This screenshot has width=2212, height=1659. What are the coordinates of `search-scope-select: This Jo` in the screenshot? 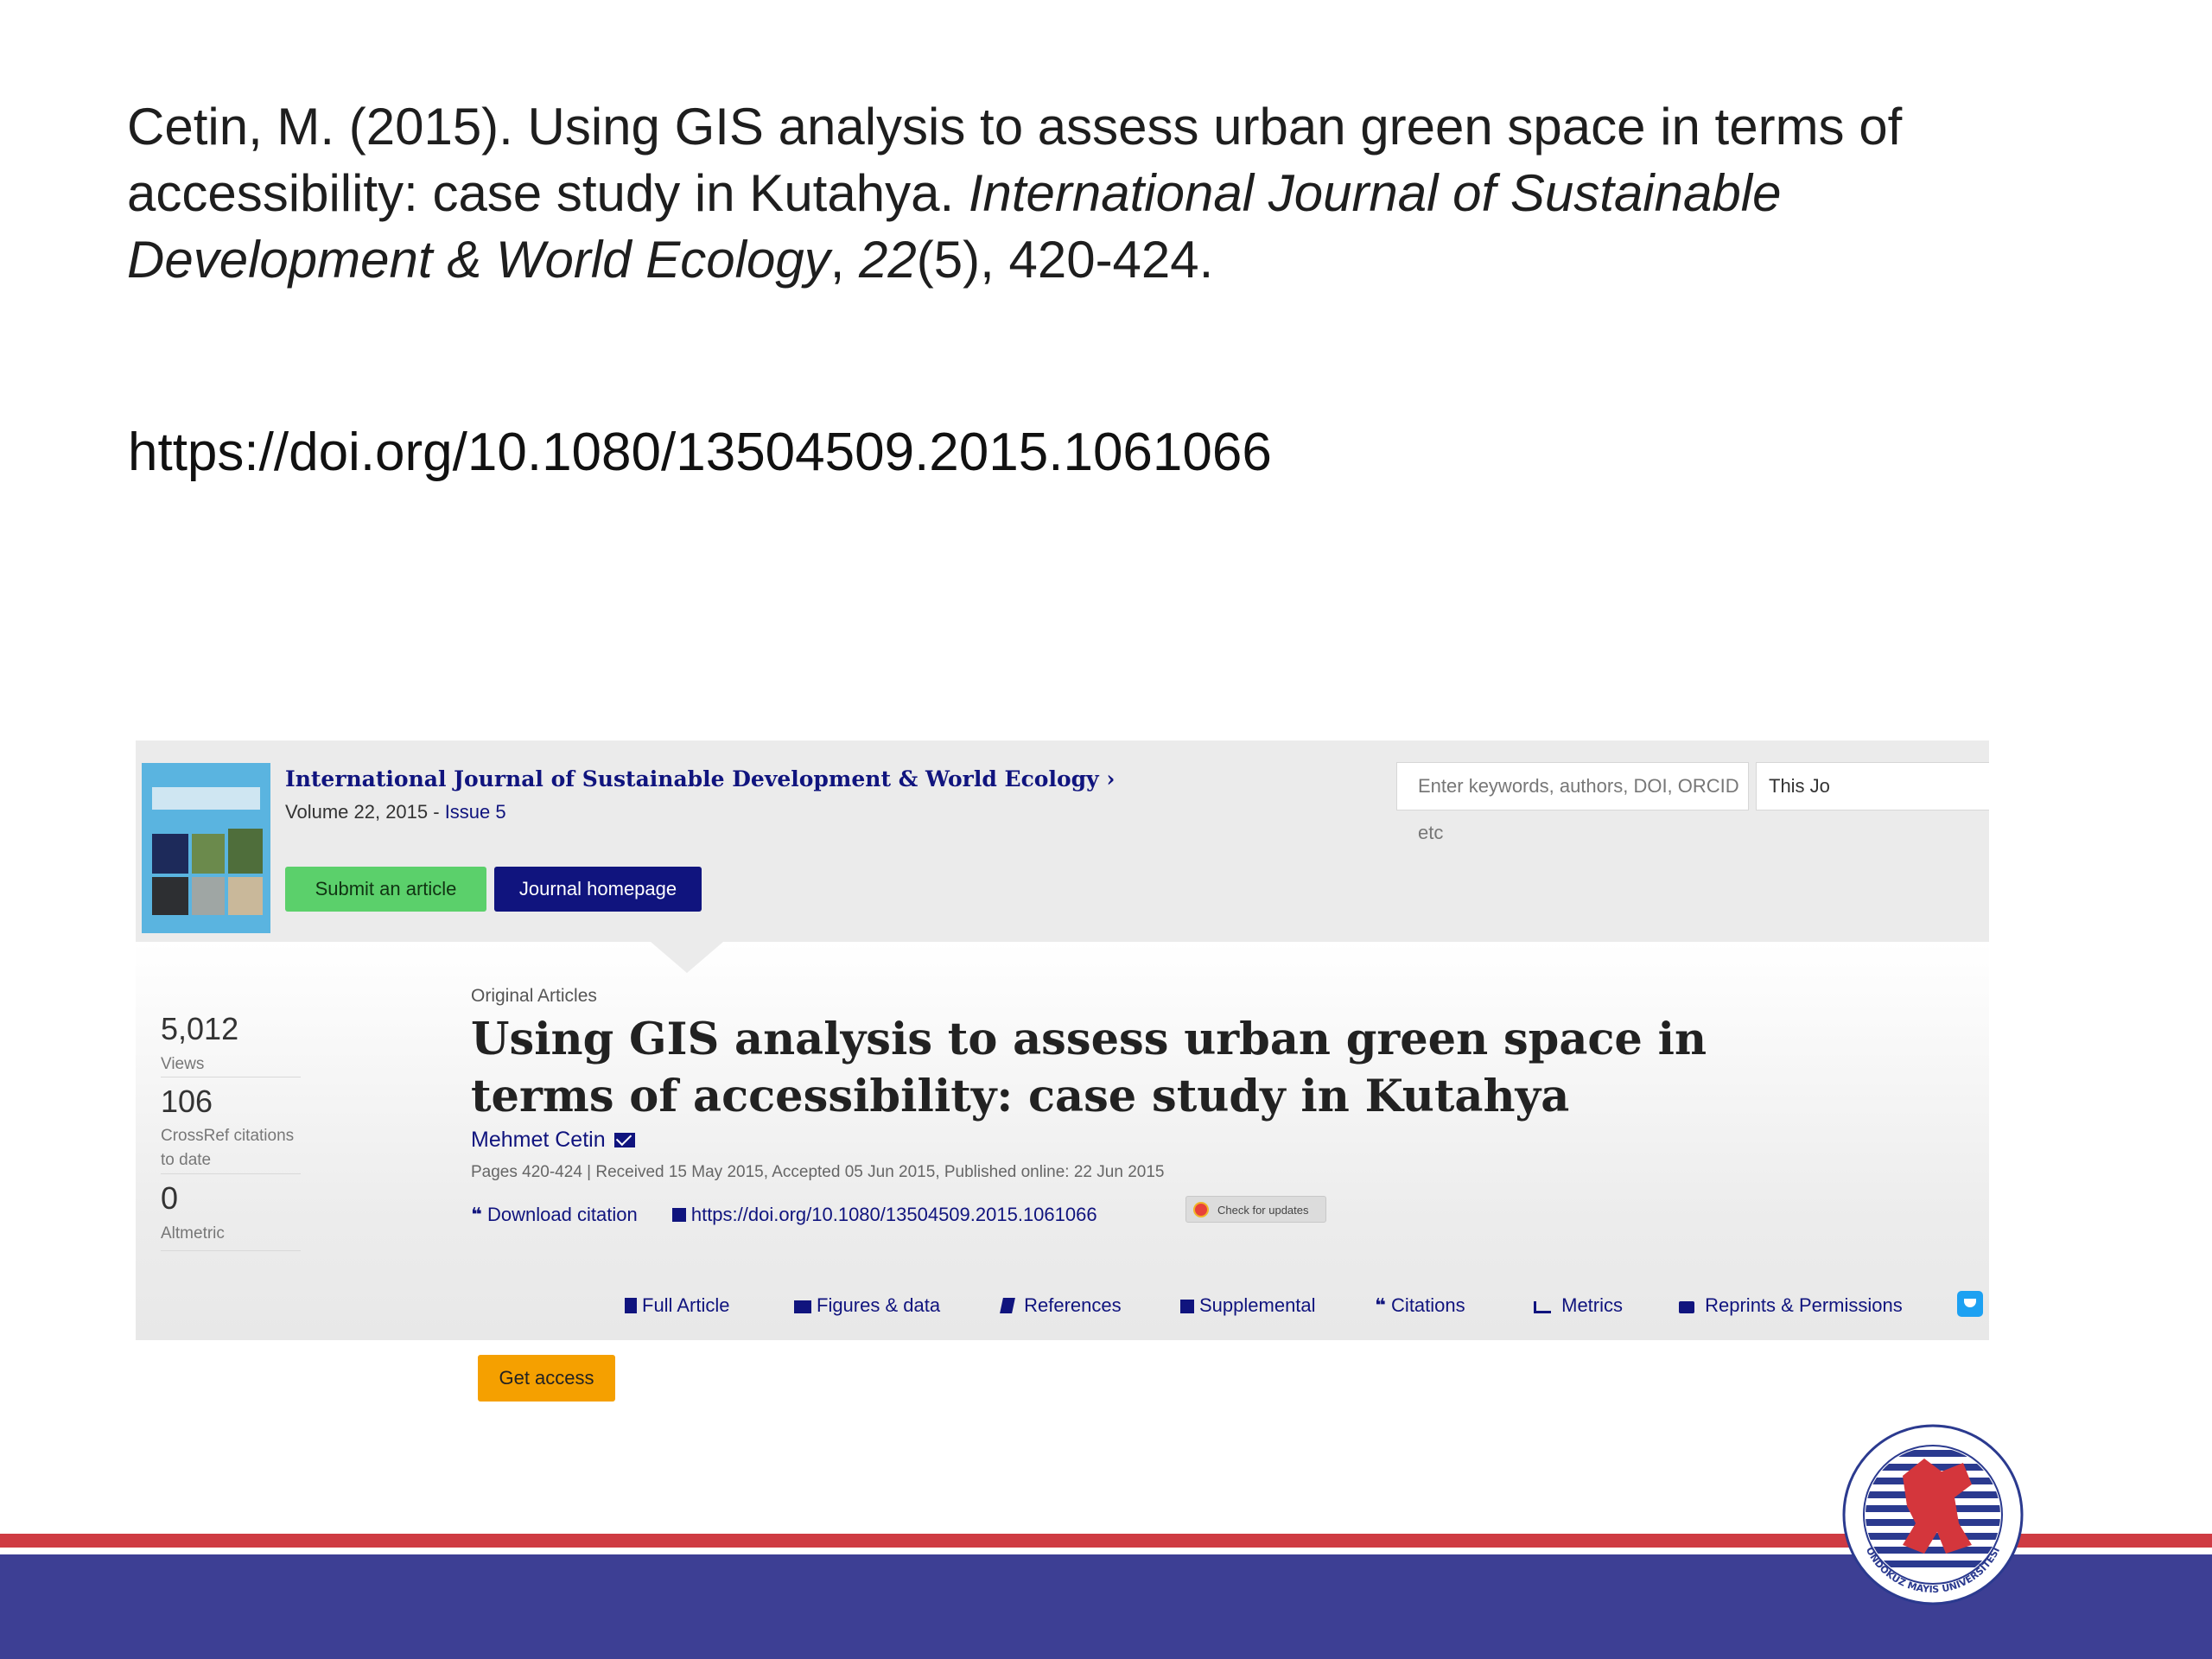 It's located at (1873, 786).